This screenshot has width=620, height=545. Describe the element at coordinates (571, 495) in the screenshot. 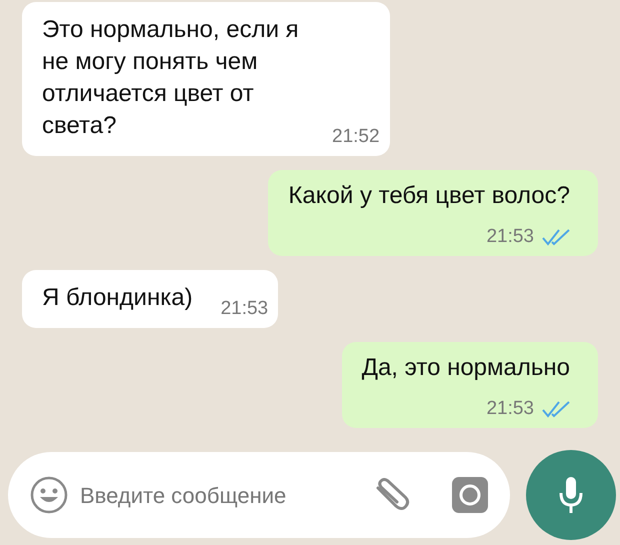

I see `microphone-icon` at that location.